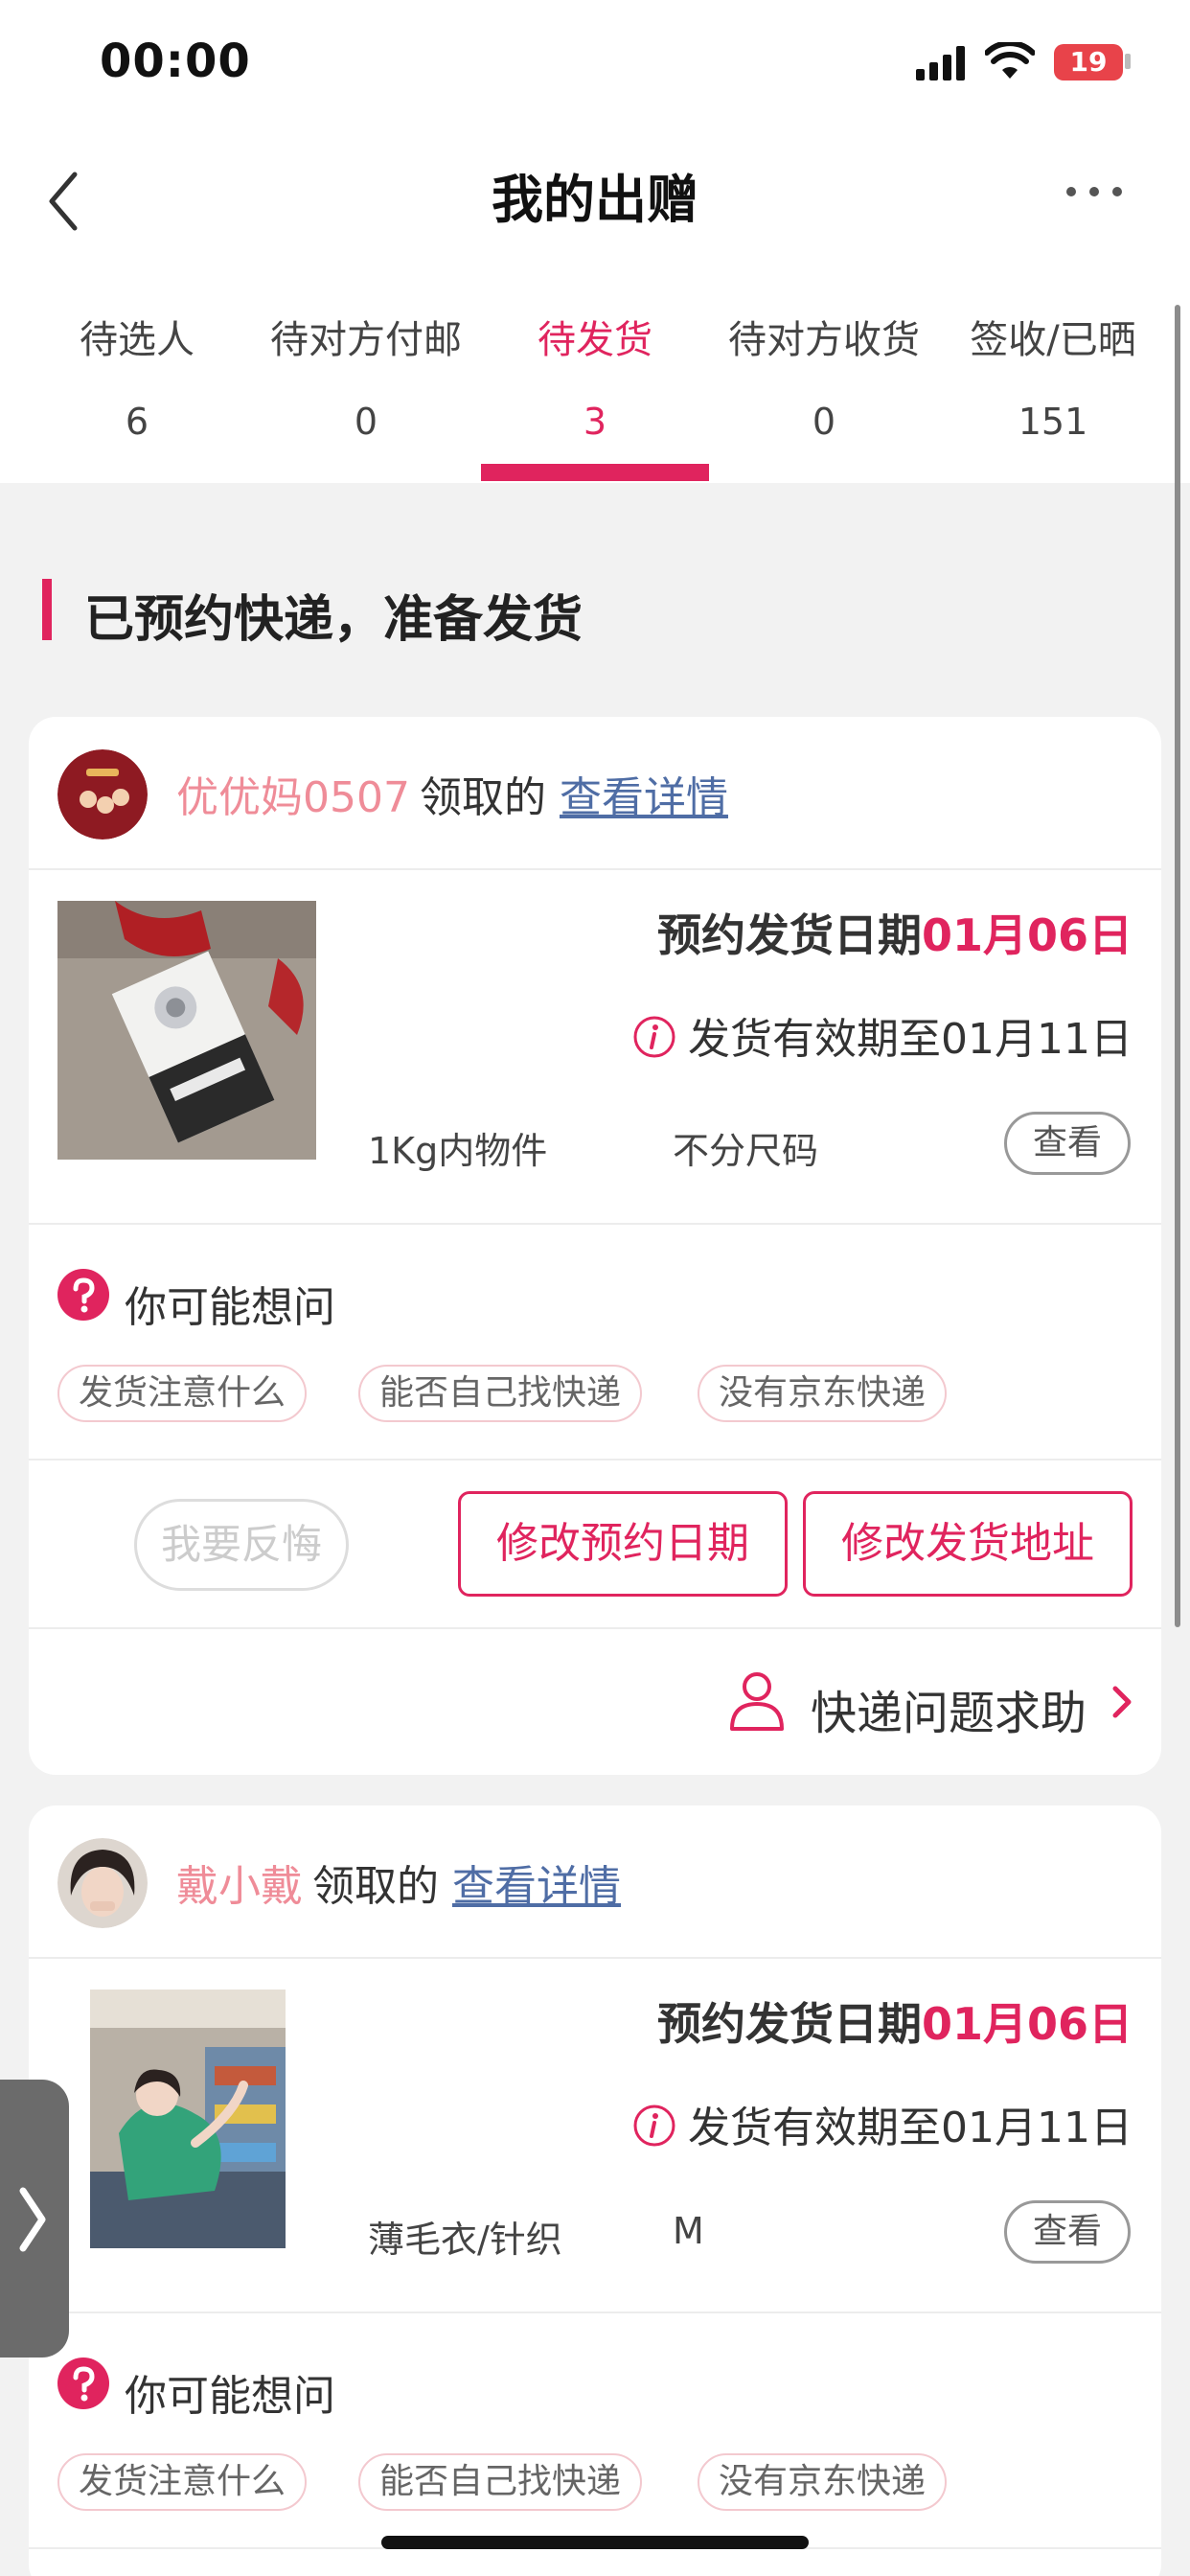 The image size is (1190, 2576). I want to click on help-label: 快递问题求助, so click(949, 1713).